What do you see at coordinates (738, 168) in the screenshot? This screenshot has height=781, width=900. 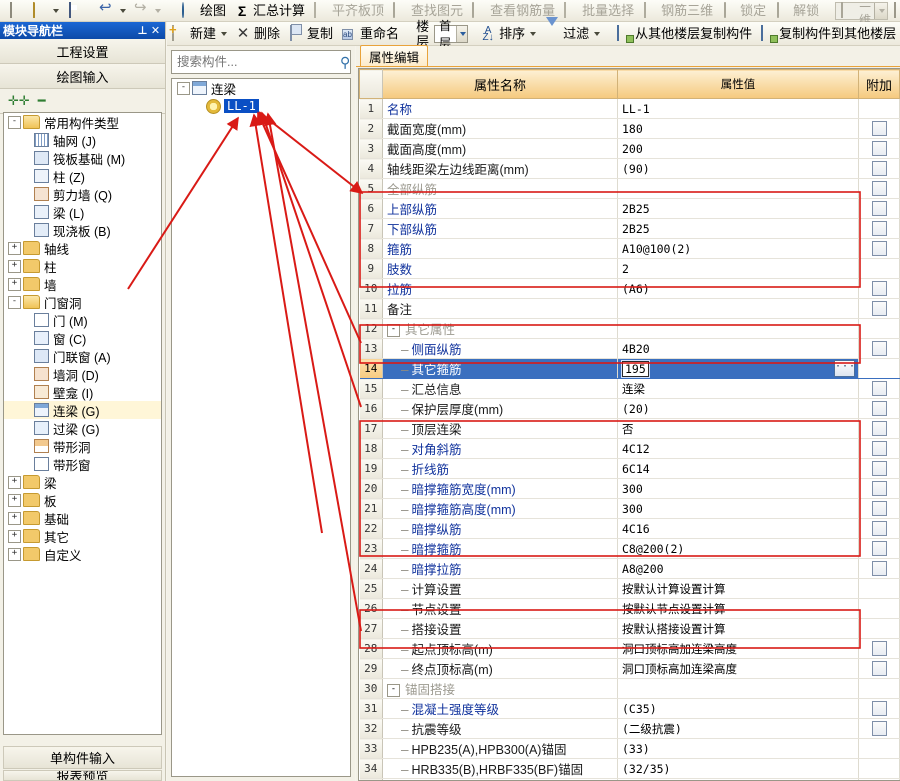 I see `property-value-cell: (90)` at bounding box center [738, 168].